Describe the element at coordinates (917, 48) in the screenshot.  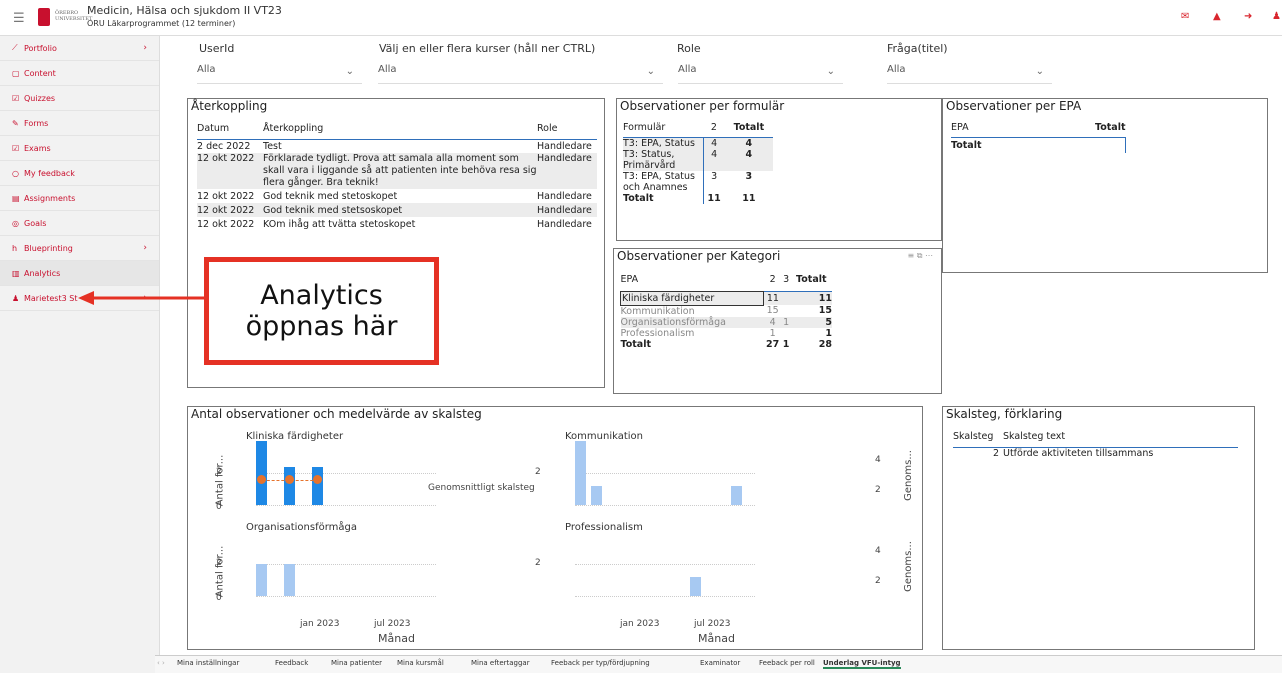
I see `filter-question-label: Fråga(titel)` at that location.